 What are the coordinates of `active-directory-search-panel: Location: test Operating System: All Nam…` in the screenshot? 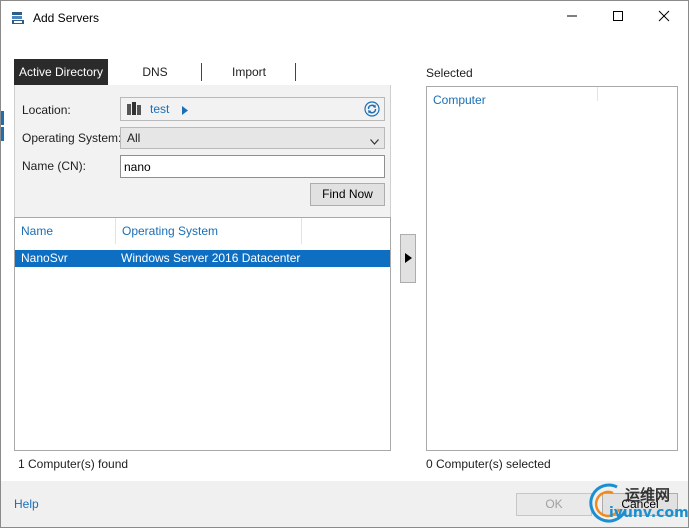 It's located at (202, 151).